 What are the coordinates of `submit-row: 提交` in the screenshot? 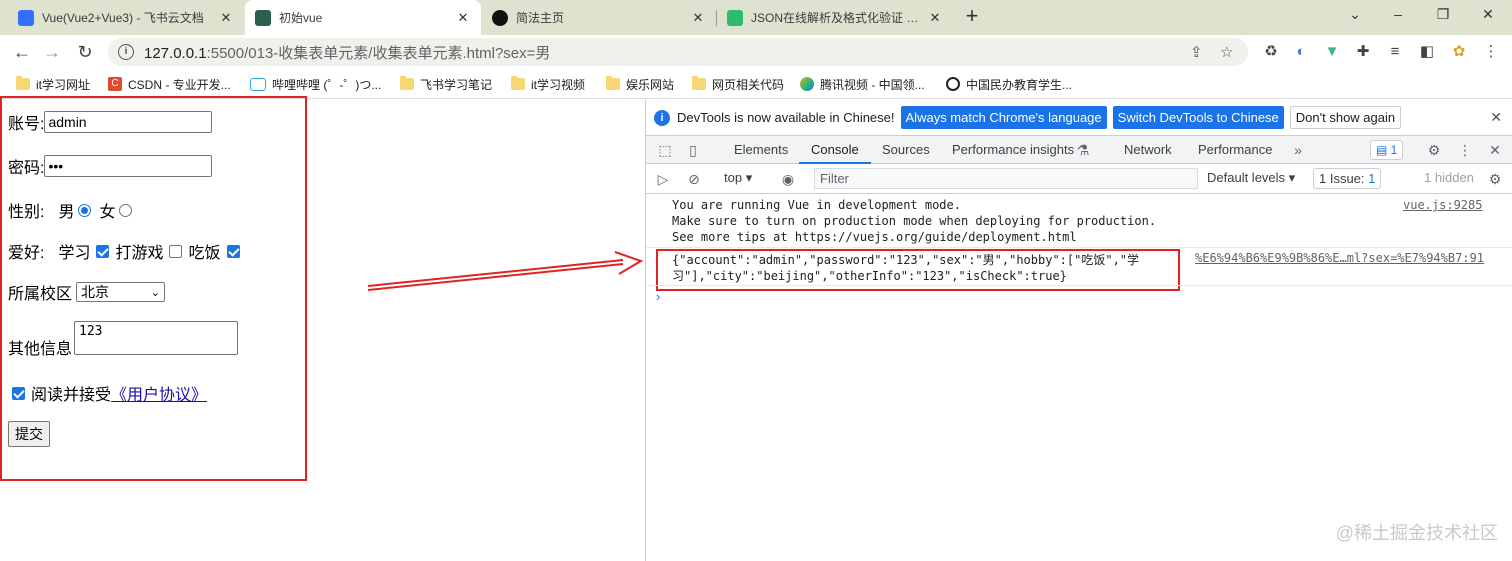 It's located at (29, 434).